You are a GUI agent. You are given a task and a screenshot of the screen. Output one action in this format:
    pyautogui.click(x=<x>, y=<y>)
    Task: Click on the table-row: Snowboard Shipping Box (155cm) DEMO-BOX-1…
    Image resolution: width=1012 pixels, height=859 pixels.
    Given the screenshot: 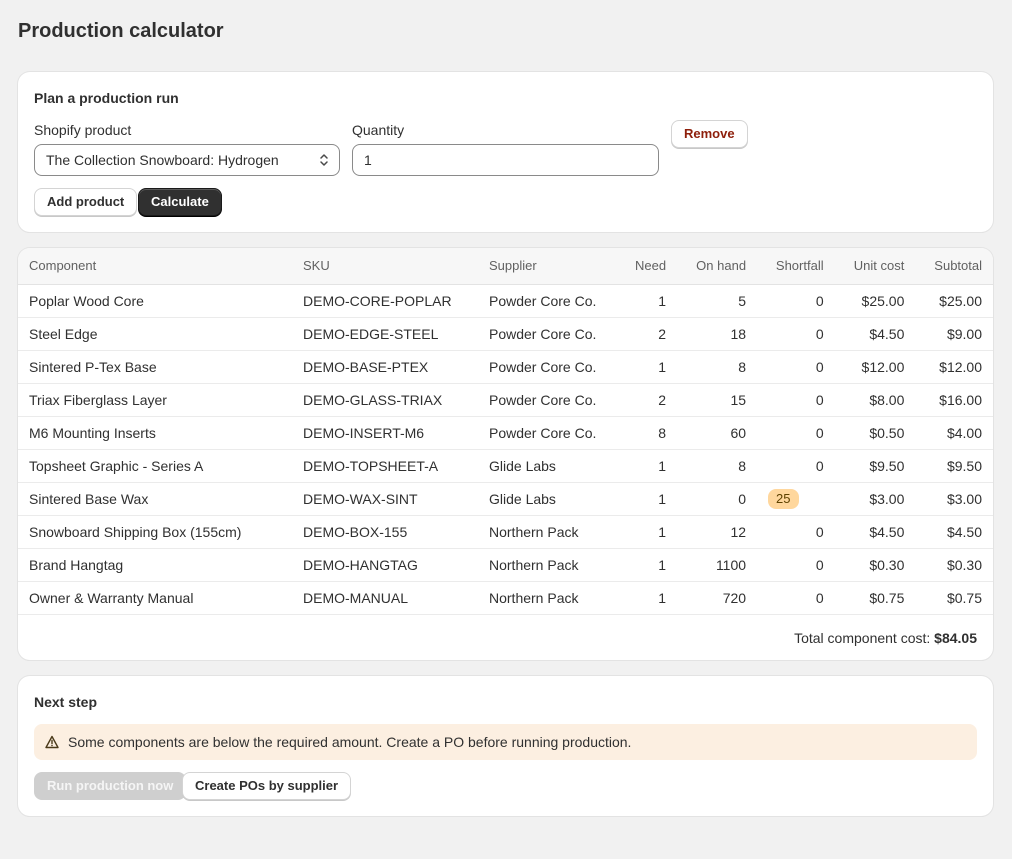 What is the action you would take?
    pyautogui.click(x=505, y=532)
    